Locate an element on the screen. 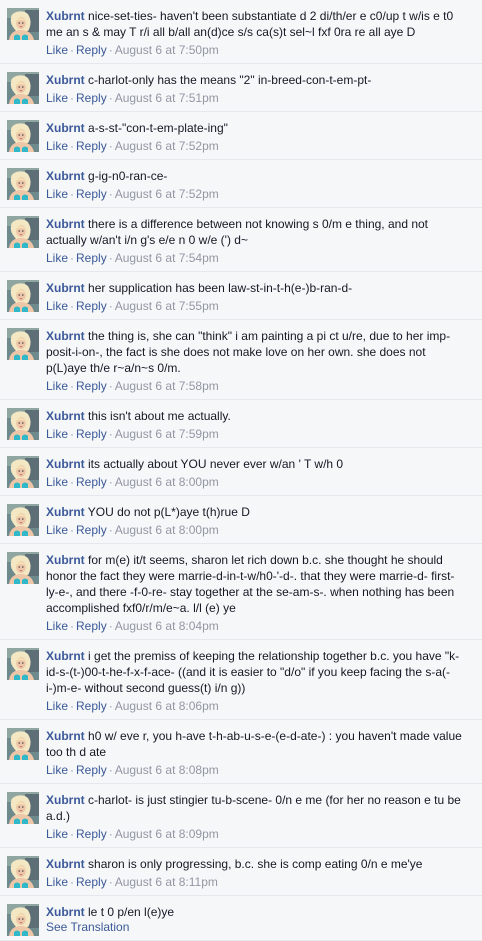 The image size is (482, 941). comment-timestamp: August 6 at 8:09pm is located at coordinates (167, 834).